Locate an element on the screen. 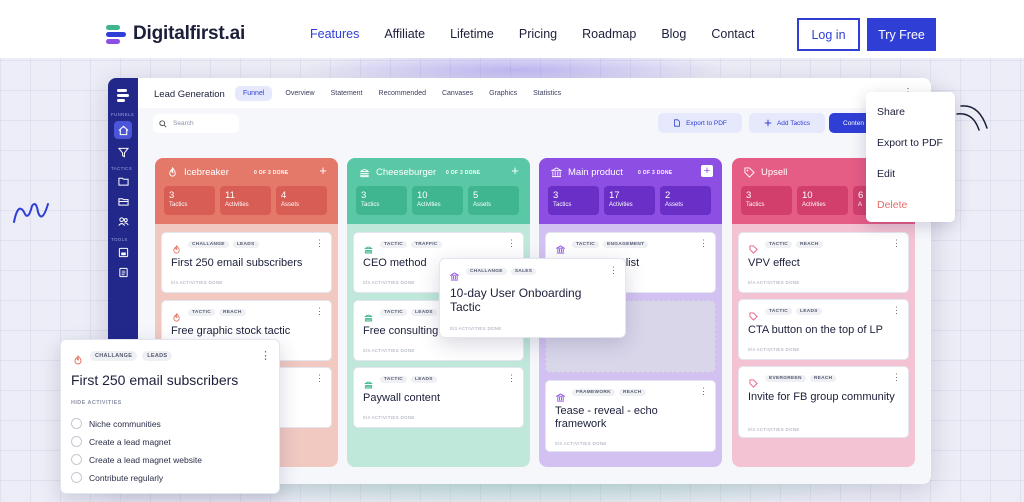  stat-activities: 10 Activities is located at coordinates (822, 200).